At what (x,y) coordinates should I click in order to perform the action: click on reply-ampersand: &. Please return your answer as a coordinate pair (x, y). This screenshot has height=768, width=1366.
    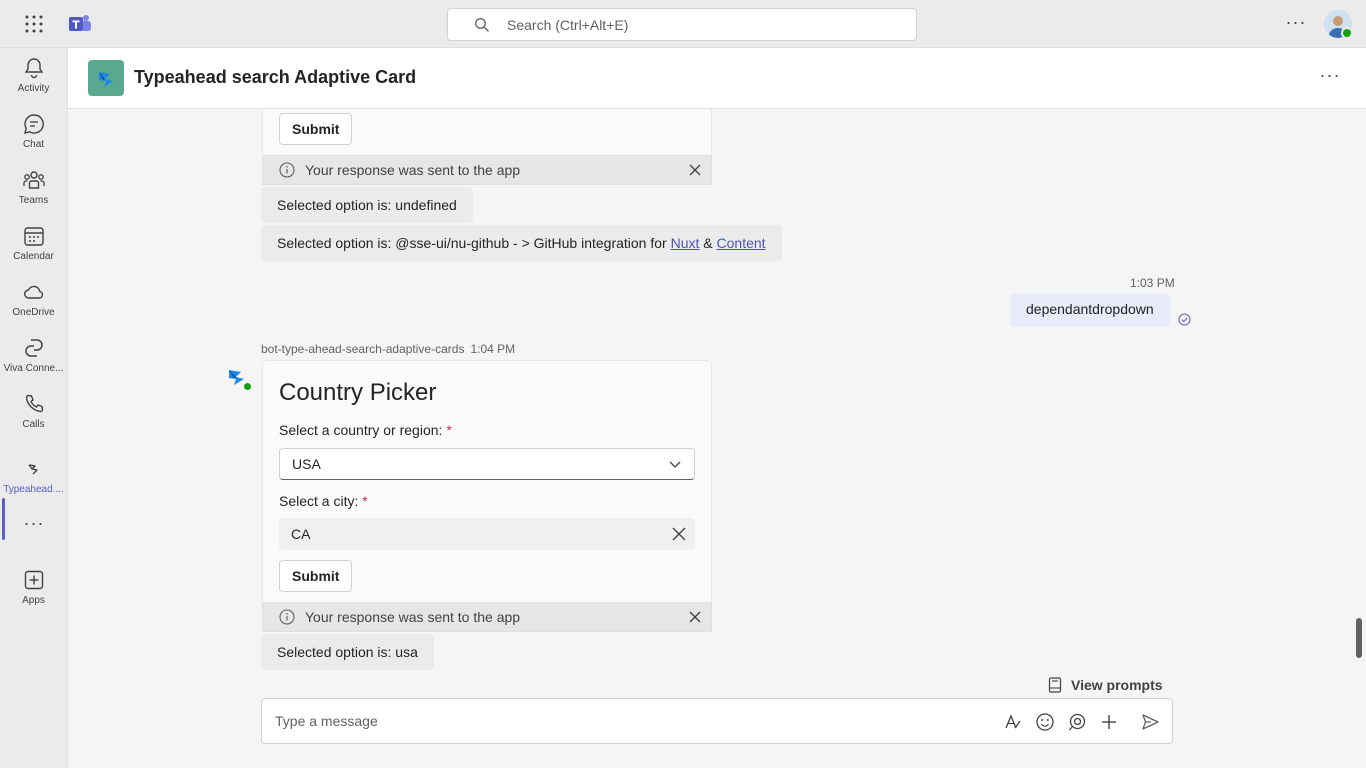
    Looking at the image, I should click on (708, 243).